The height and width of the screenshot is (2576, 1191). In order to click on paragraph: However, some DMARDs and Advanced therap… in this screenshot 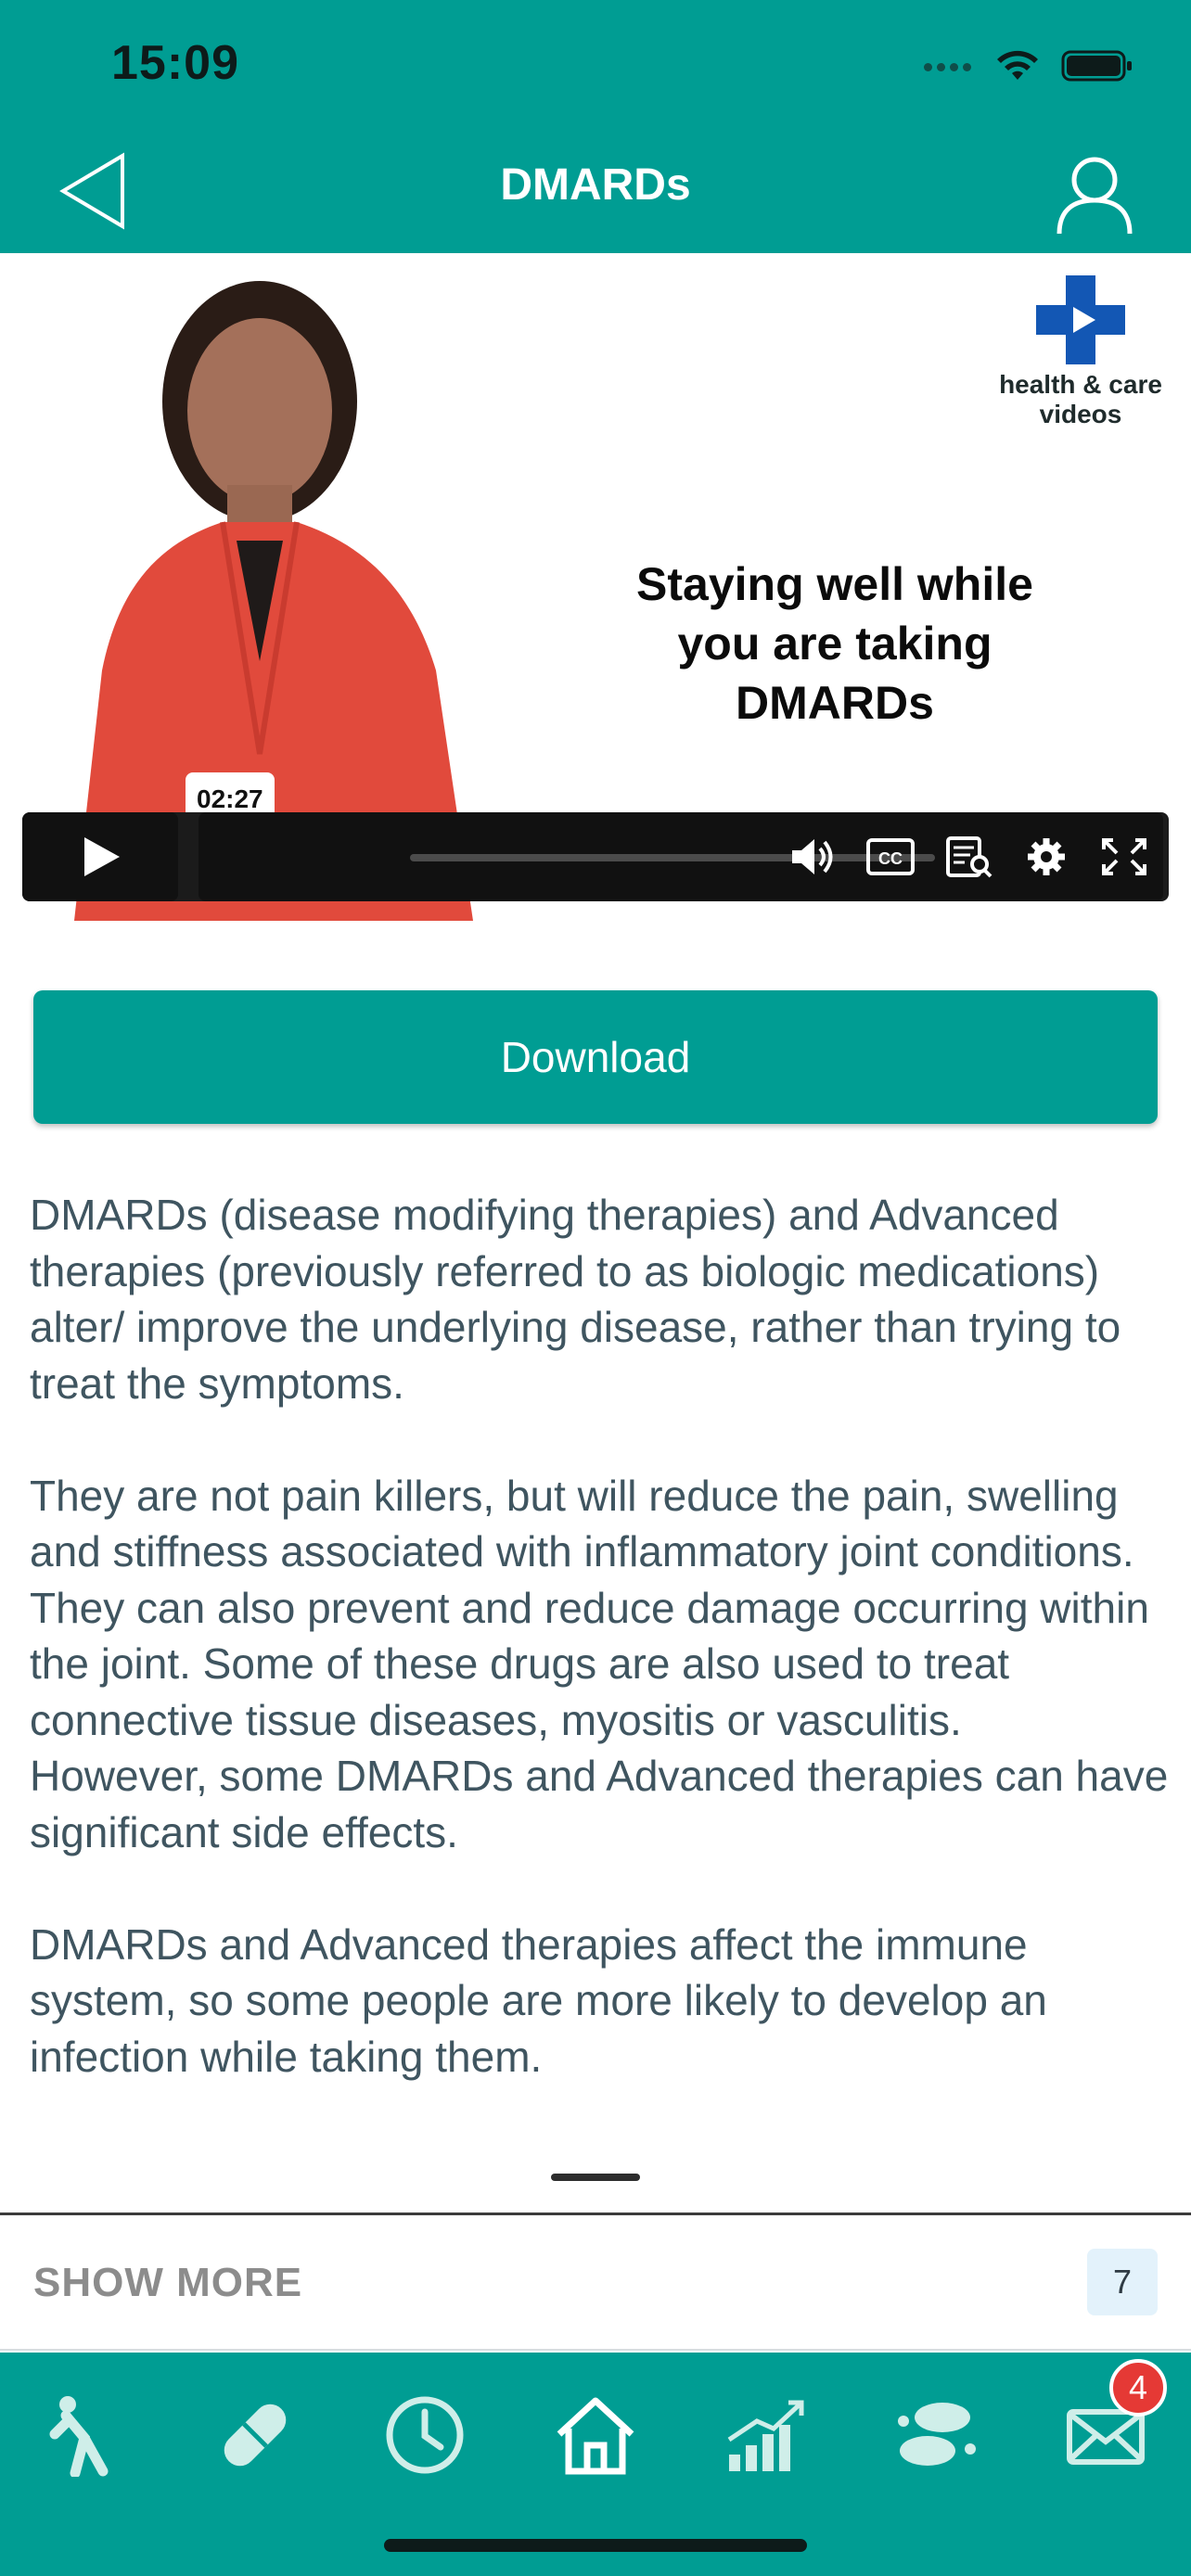, I will do `click(599, 1804)`.